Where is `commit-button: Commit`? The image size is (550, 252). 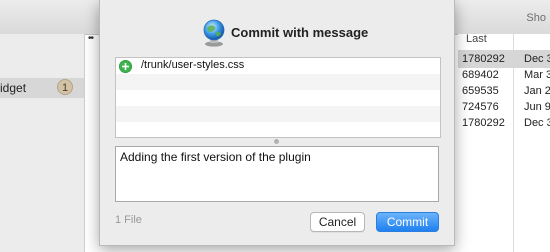
commit-button: Commit is located at coordinates (407, 222).